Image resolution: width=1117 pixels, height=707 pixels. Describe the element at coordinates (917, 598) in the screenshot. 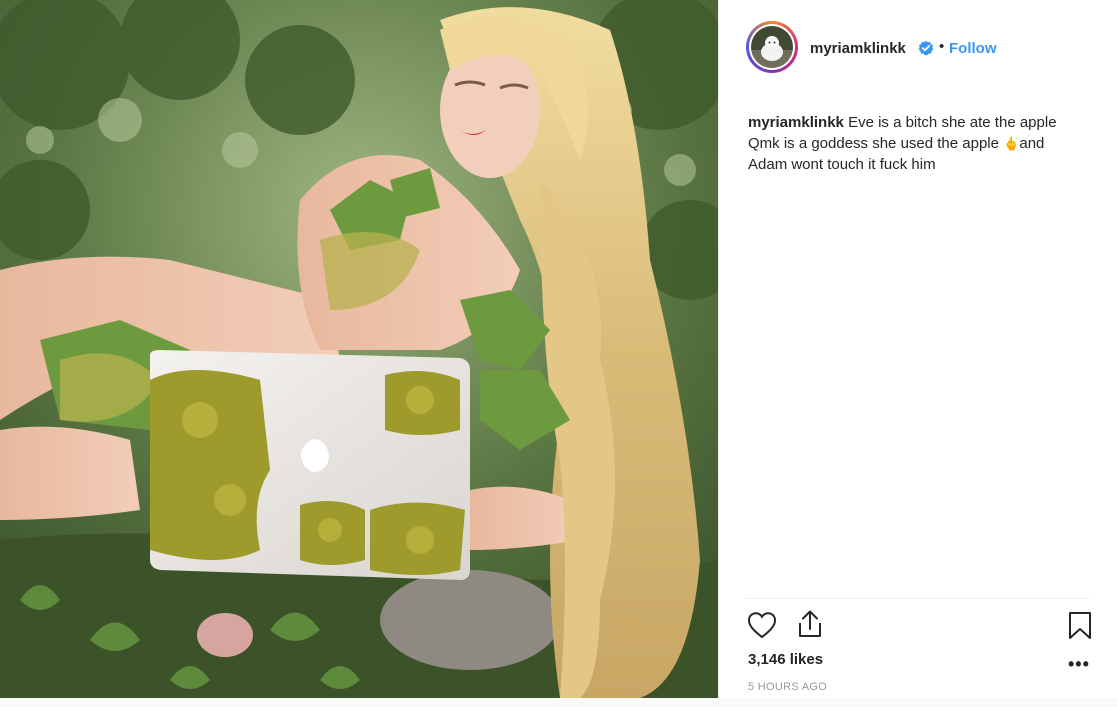

I see `actions-divider` at that location.